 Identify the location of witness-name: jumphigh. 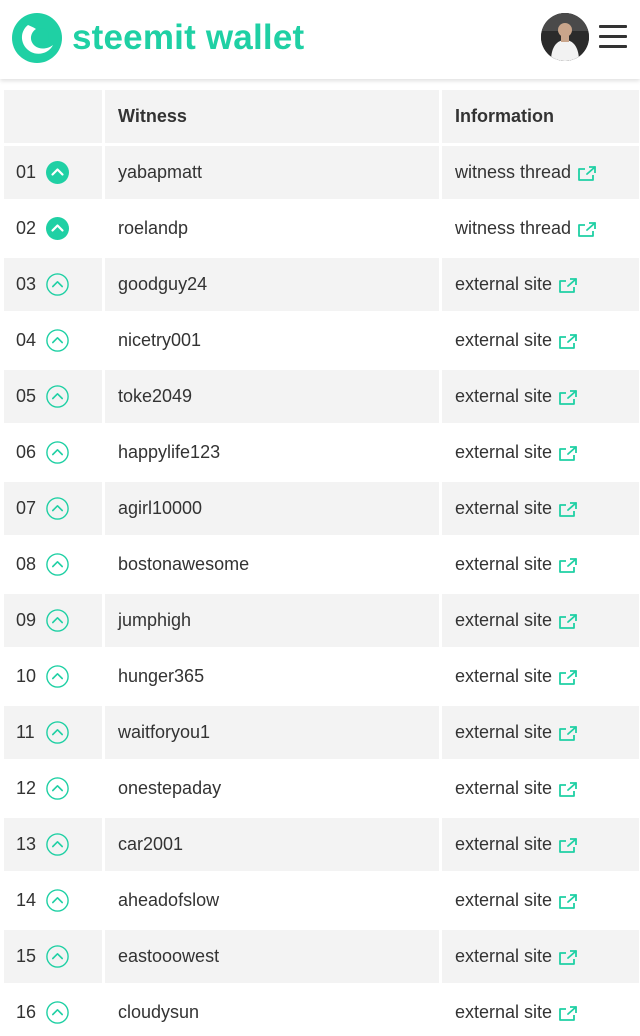
(272, 620).